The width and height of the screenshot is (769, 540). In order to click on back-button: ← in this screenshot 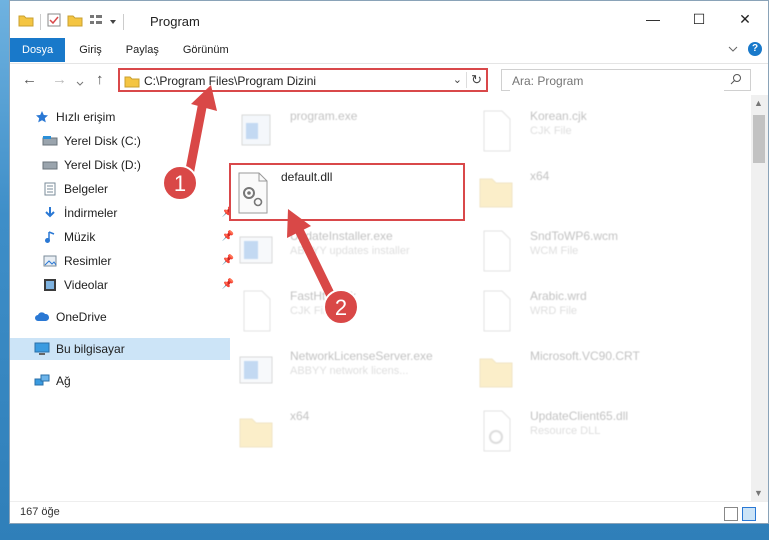, I will do `click(29, 79)`.